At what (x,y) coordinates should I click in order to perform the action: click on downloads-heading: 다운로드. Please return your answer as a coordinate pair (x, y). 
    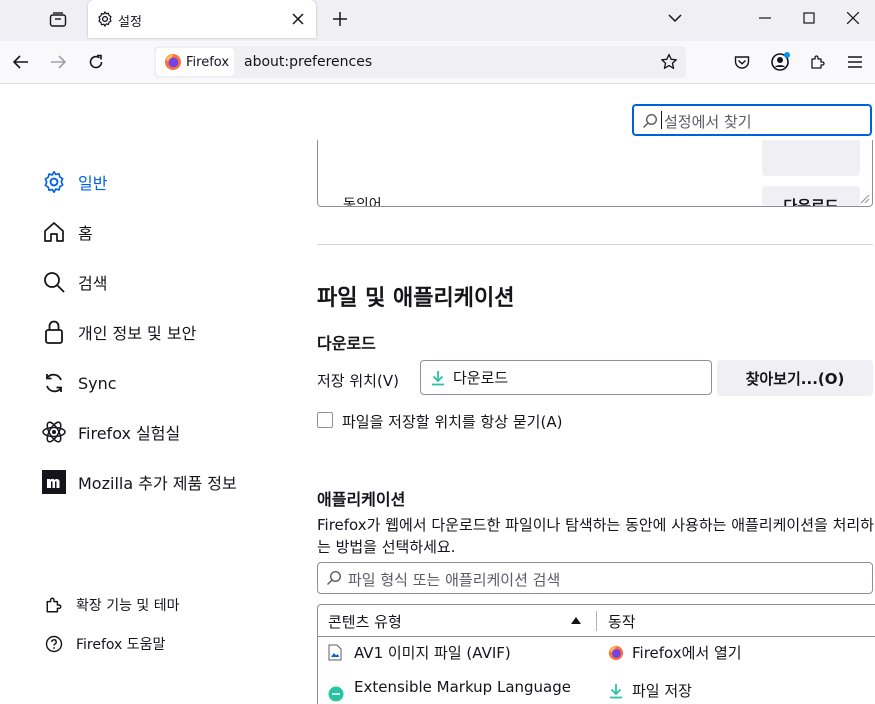
    Looking at the image, I should click on (346, 343).